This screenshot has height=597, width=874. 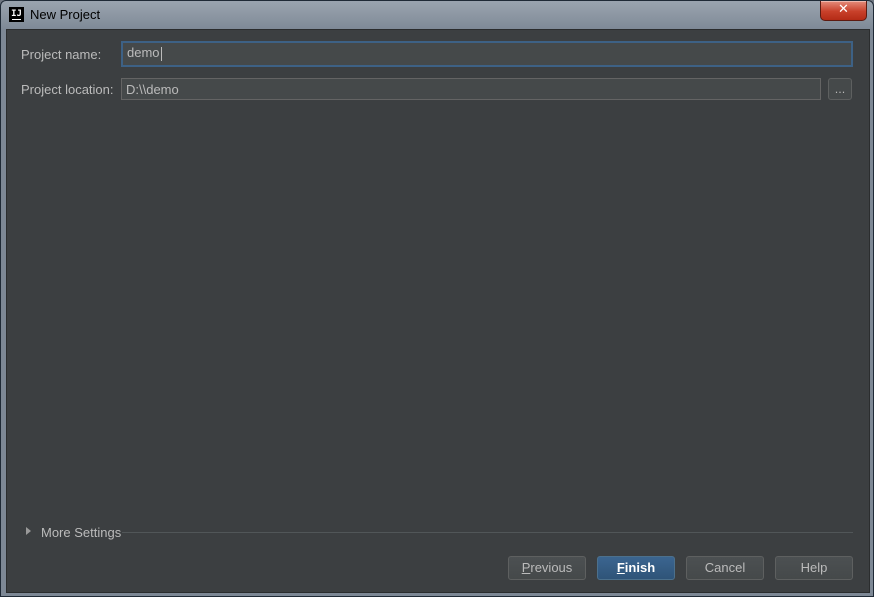 I want to click on separator-line, so click(x=487, y=532).